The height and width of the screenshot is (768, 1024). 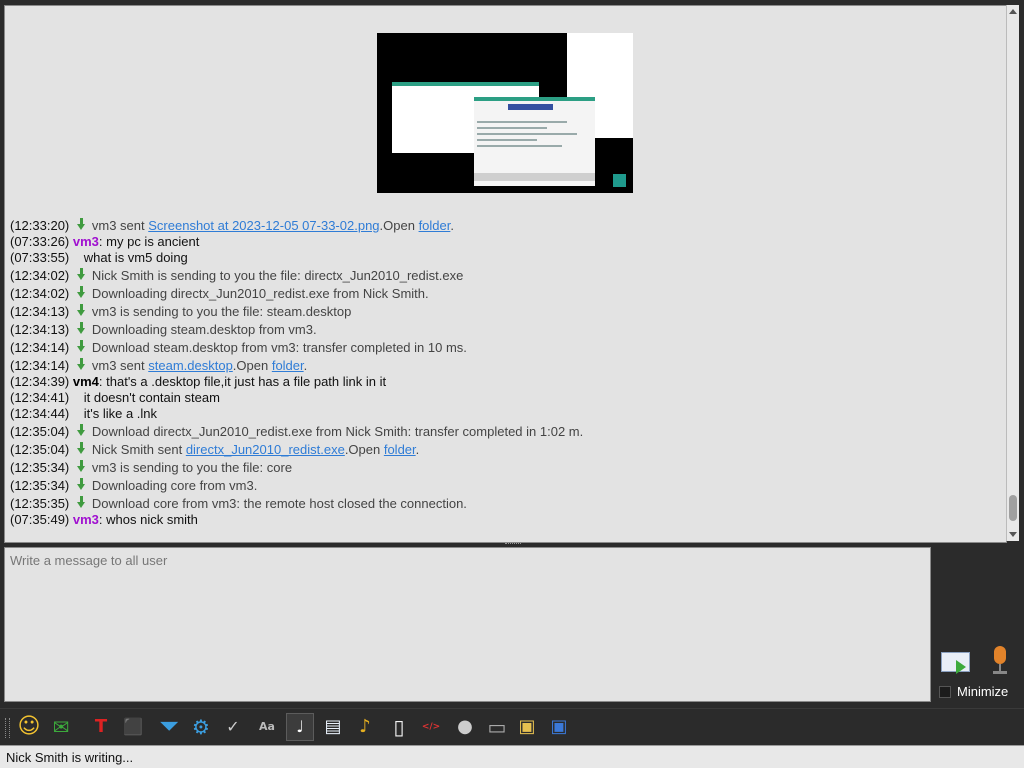 What do you see at coordinates (233, 727) in the screenshot?
I see `spellcheck-button: ✓` at bounding box center [233, 727].